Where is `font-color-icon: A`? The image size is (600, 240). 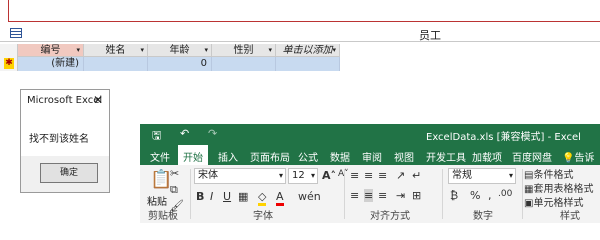
font-color-icon: A is located at coordinates (280, 198).